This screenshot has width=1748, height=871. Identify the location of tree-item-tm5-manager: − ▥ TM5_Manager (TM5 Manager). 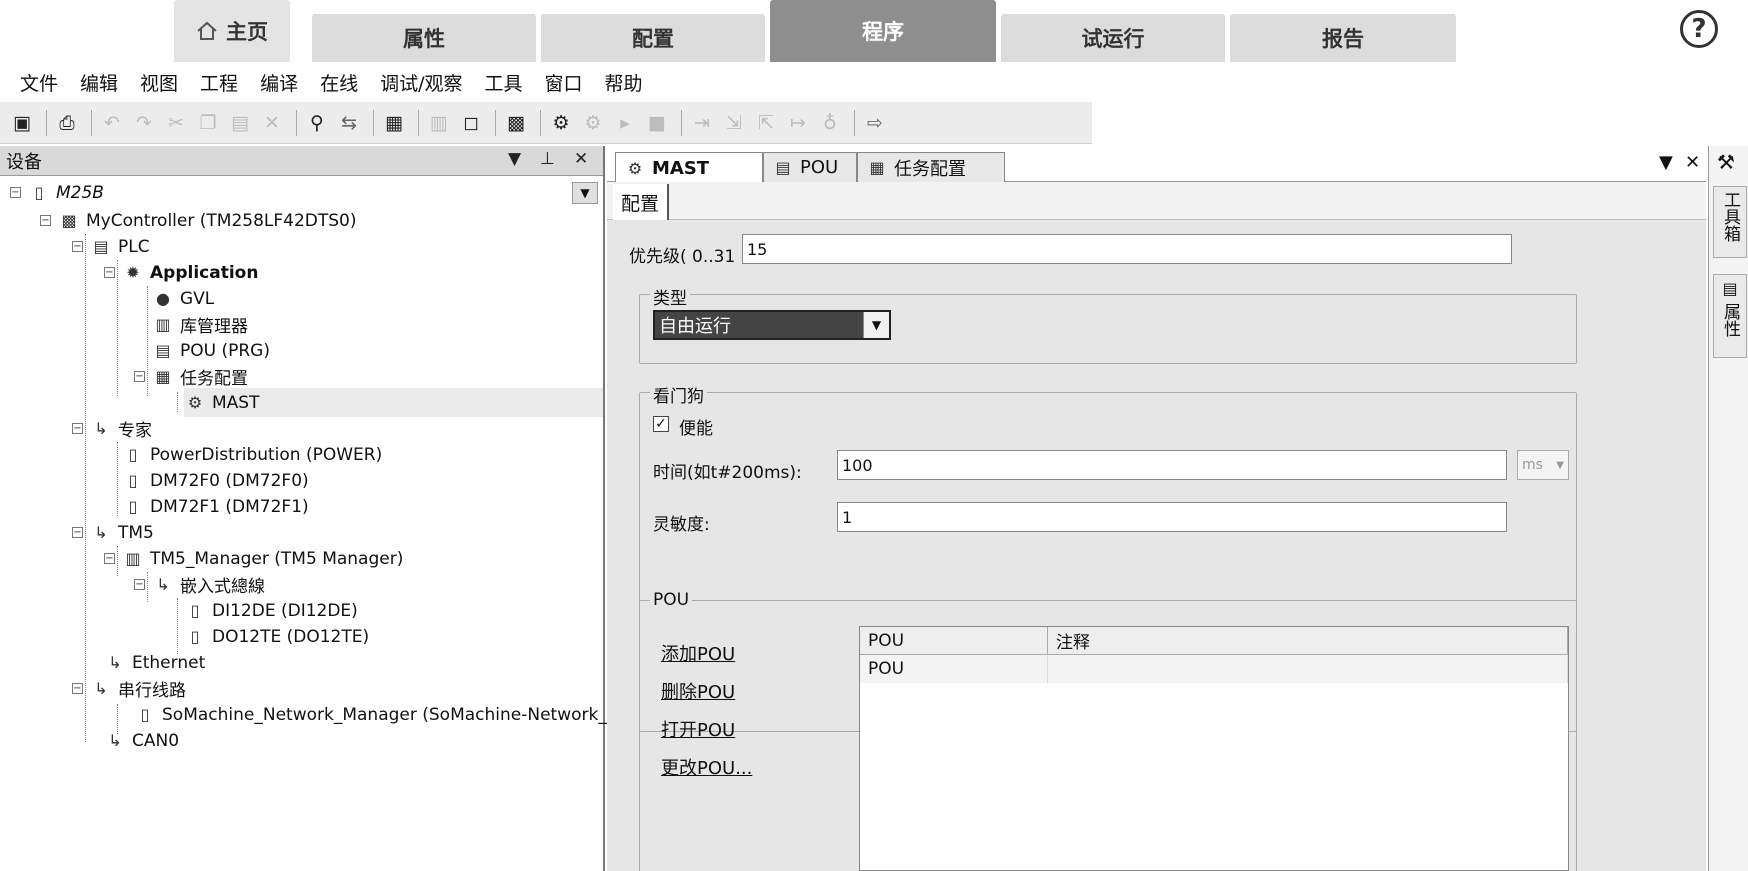
(253, 558).